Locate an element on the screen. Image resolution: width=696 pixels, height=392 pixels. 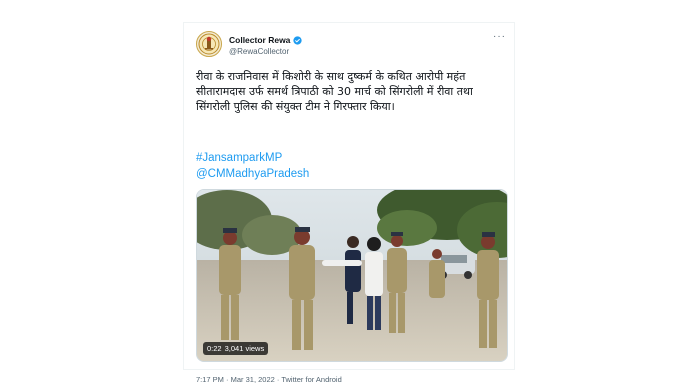
author-info: Collector Rewa @RewaCollector is located at coordinates (266, 45).